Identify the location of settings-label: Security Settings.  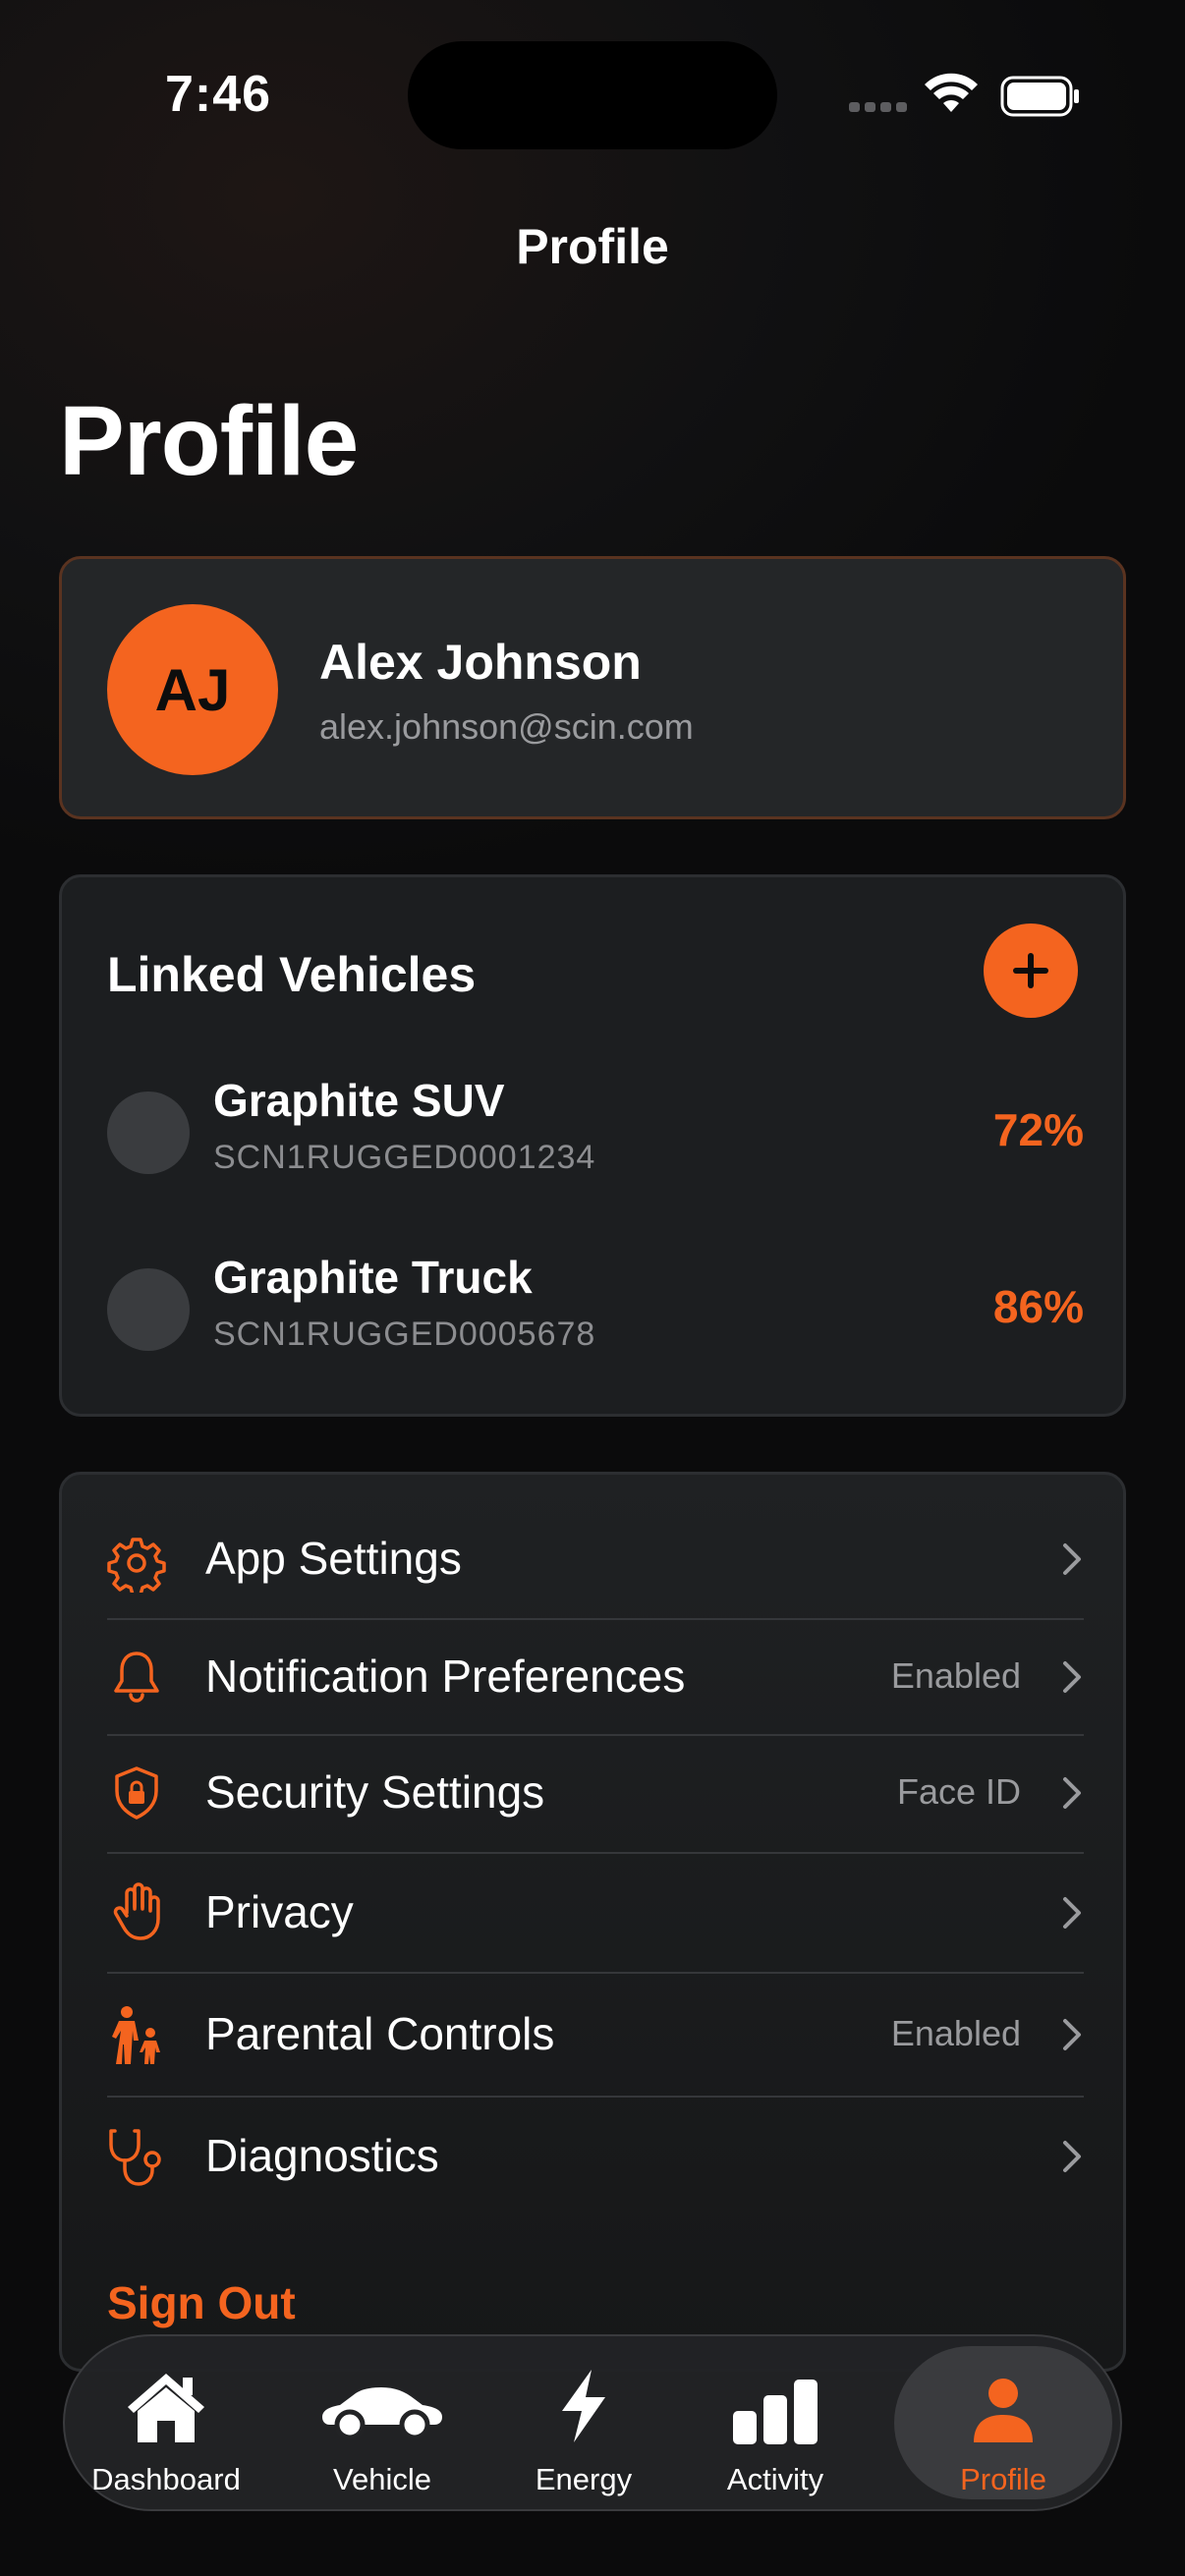
(375, 1792).